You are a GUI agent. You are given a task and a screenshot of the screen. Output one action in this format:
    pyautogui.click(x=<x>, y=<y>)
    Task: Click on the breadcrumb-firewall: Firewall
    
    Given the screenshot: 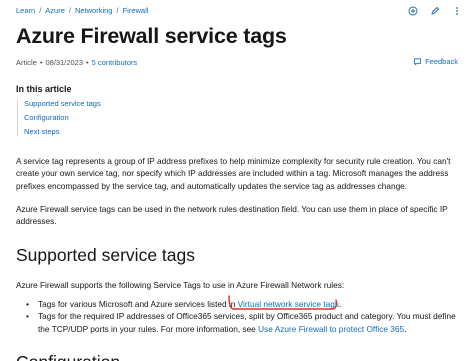 What is the action you would take?
    pyautogui.click(x=136, y=10)
    